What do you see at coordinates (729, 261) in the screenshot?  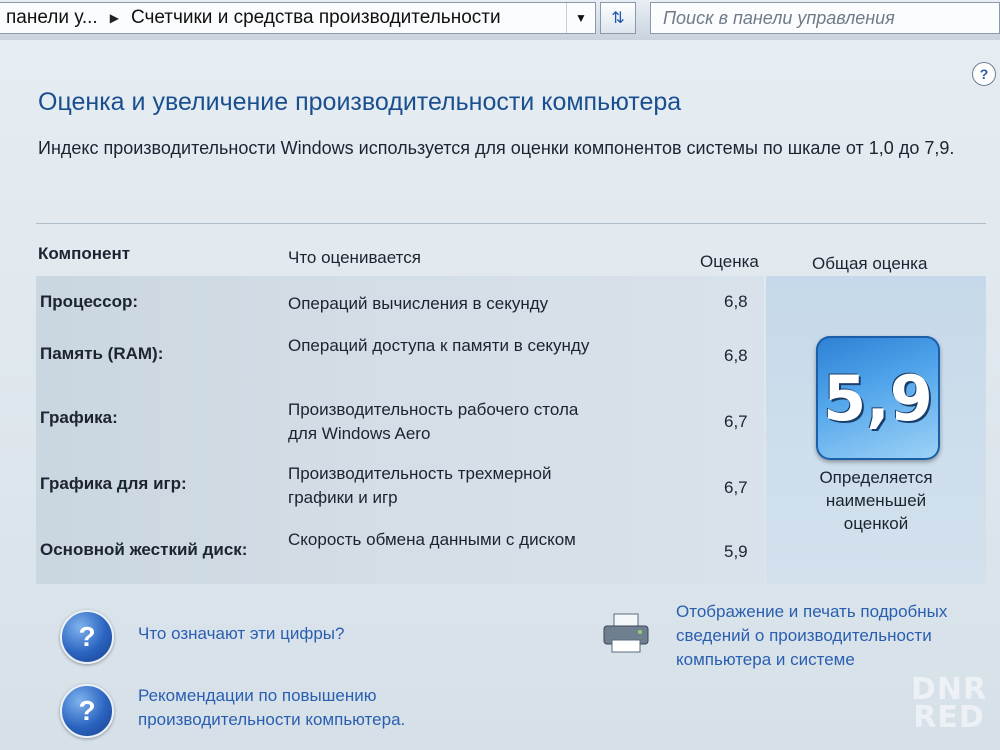 I see `header-score: Оценка` at bounding box center [729, 261].